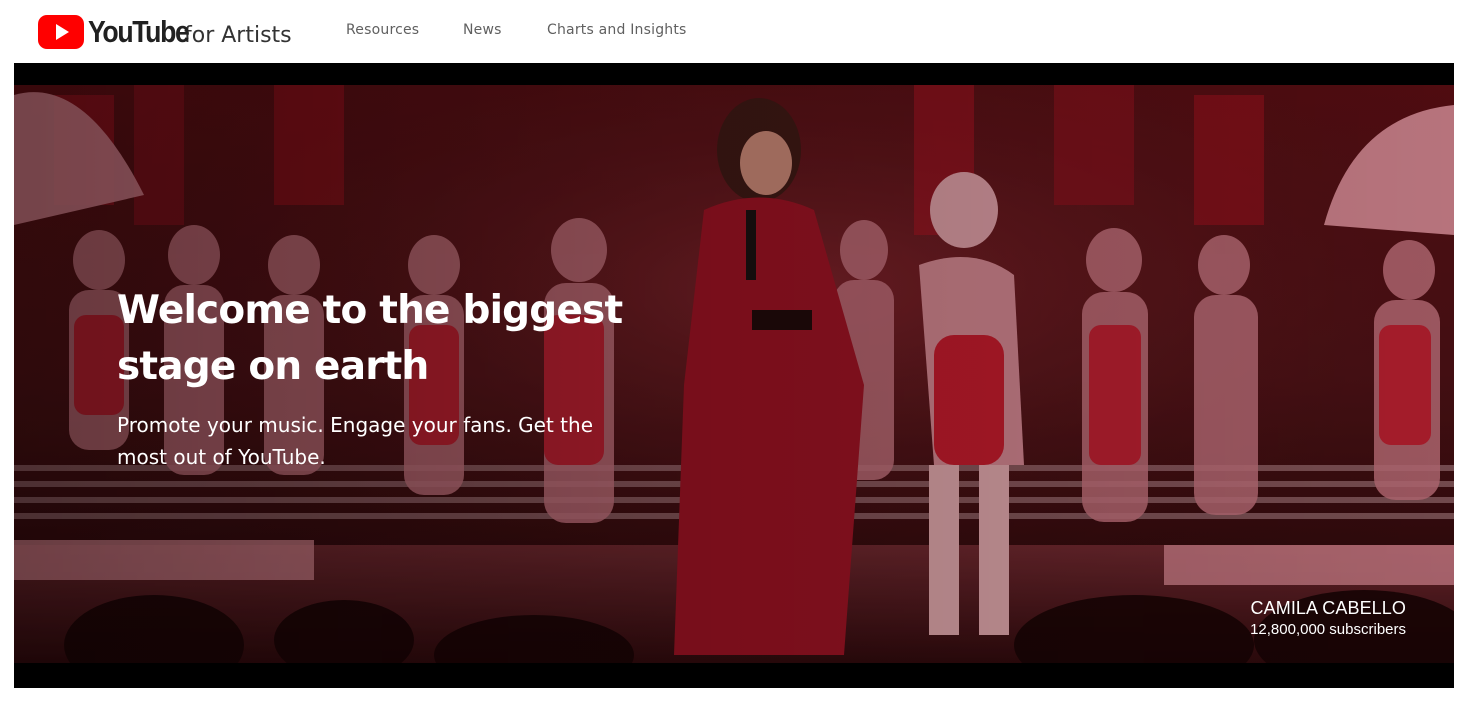 Image resolution: width=1484 pixels, height=707 pixels. What do you see at coordinates (617, 30) in the screenshot?
I see `nav-item-charts-and-insights: Charts and Insights` at bounding box center [617, 30].